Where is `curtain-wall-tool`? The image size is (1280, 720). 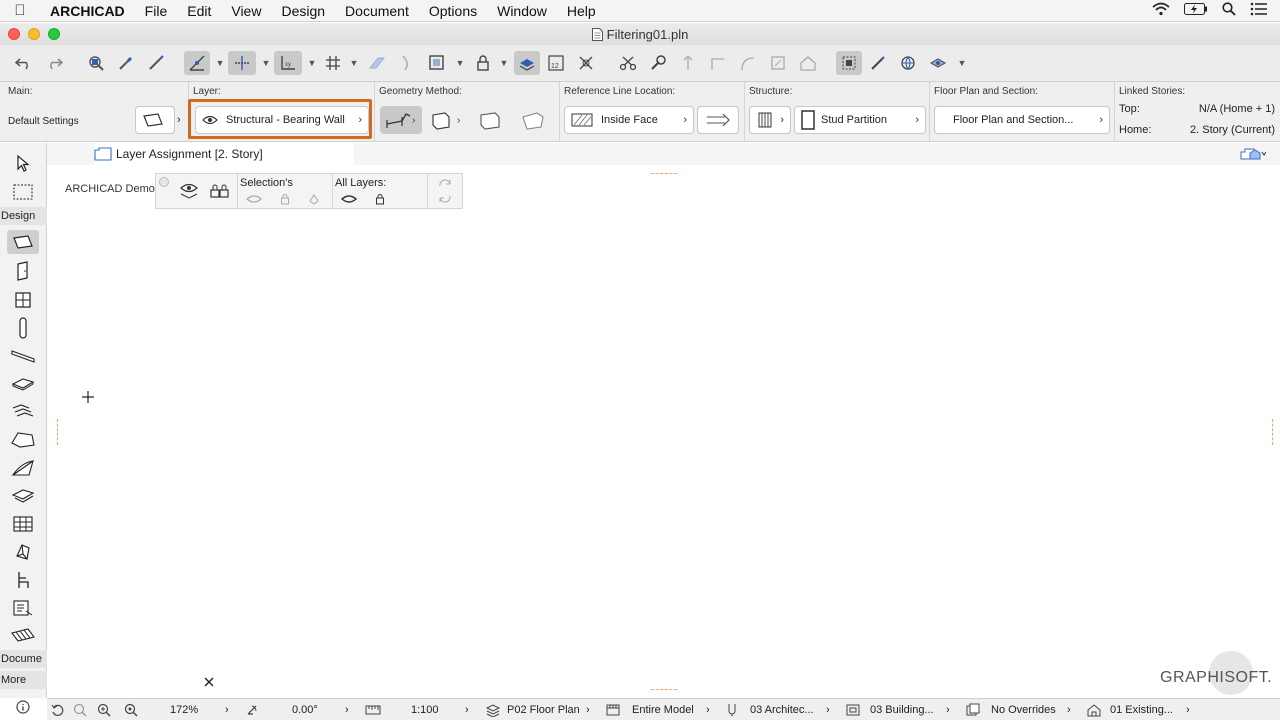 curtain-wall-tool is located at coordinates (23, 524).